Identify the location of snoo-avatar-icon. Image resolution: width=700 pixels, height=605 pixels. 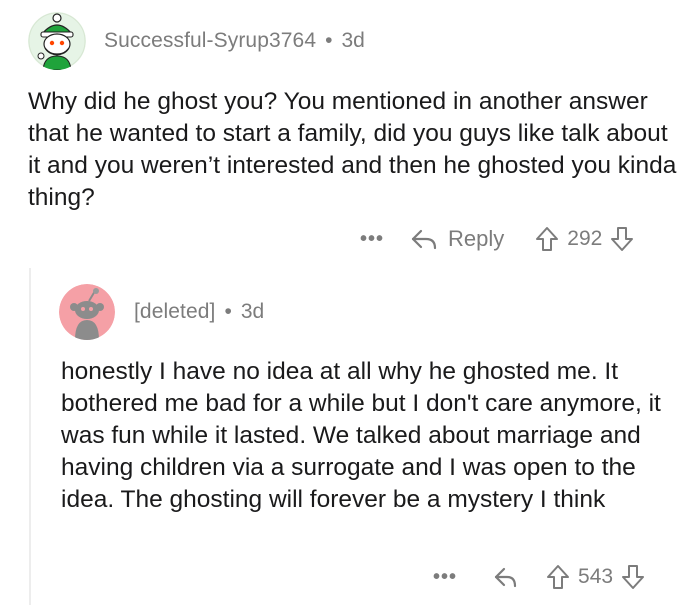
(57, 41).